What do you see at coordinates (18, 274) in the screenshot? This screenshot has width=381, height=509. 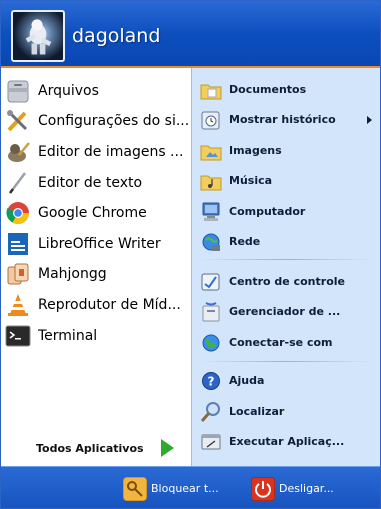 I see `mahjongg-icon` at bounding box center [18, 274].